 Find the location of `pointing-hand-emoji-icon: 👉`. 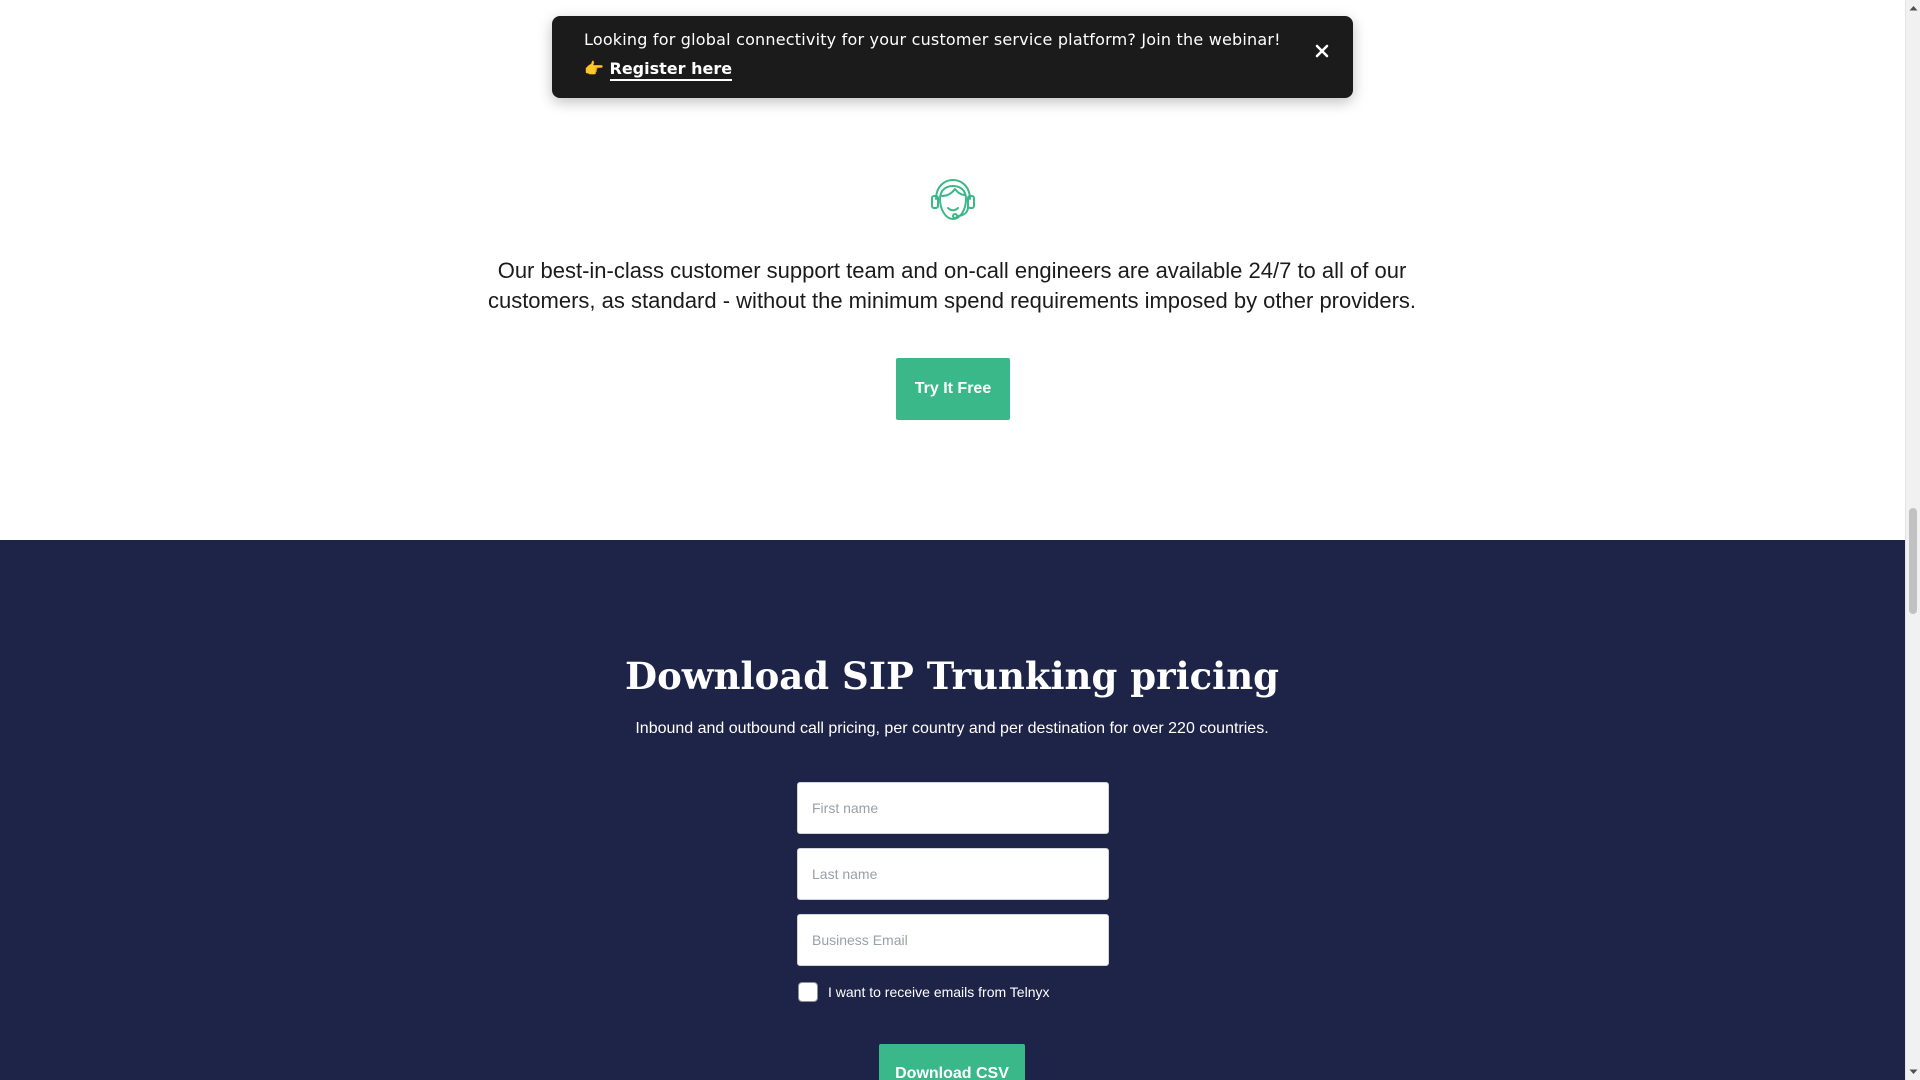

pointing-hand-emoji-icon: 👉 is located at coordinates (594, 68).